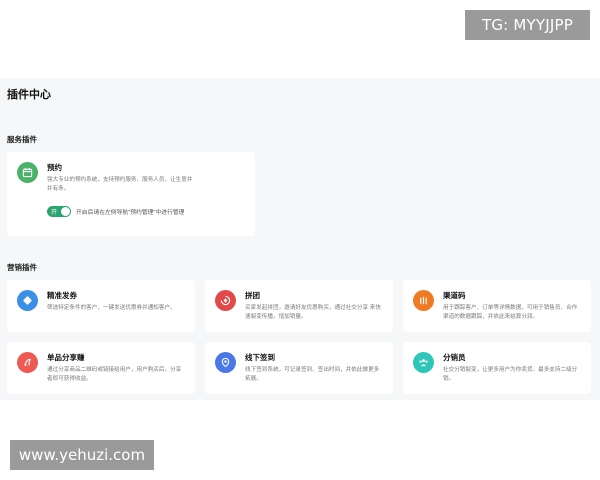 The height and width of the screenshot is (480, 600). I want to click on booking-toggle-row: 开 开启后请在左侧导航"预约管理"中进行管理, so click(115, 211).